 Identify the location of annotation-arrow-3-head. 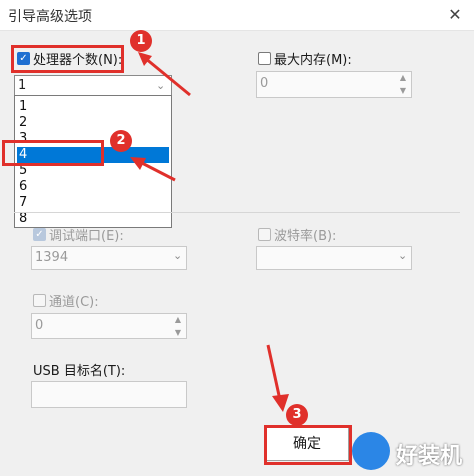
(280, 403).